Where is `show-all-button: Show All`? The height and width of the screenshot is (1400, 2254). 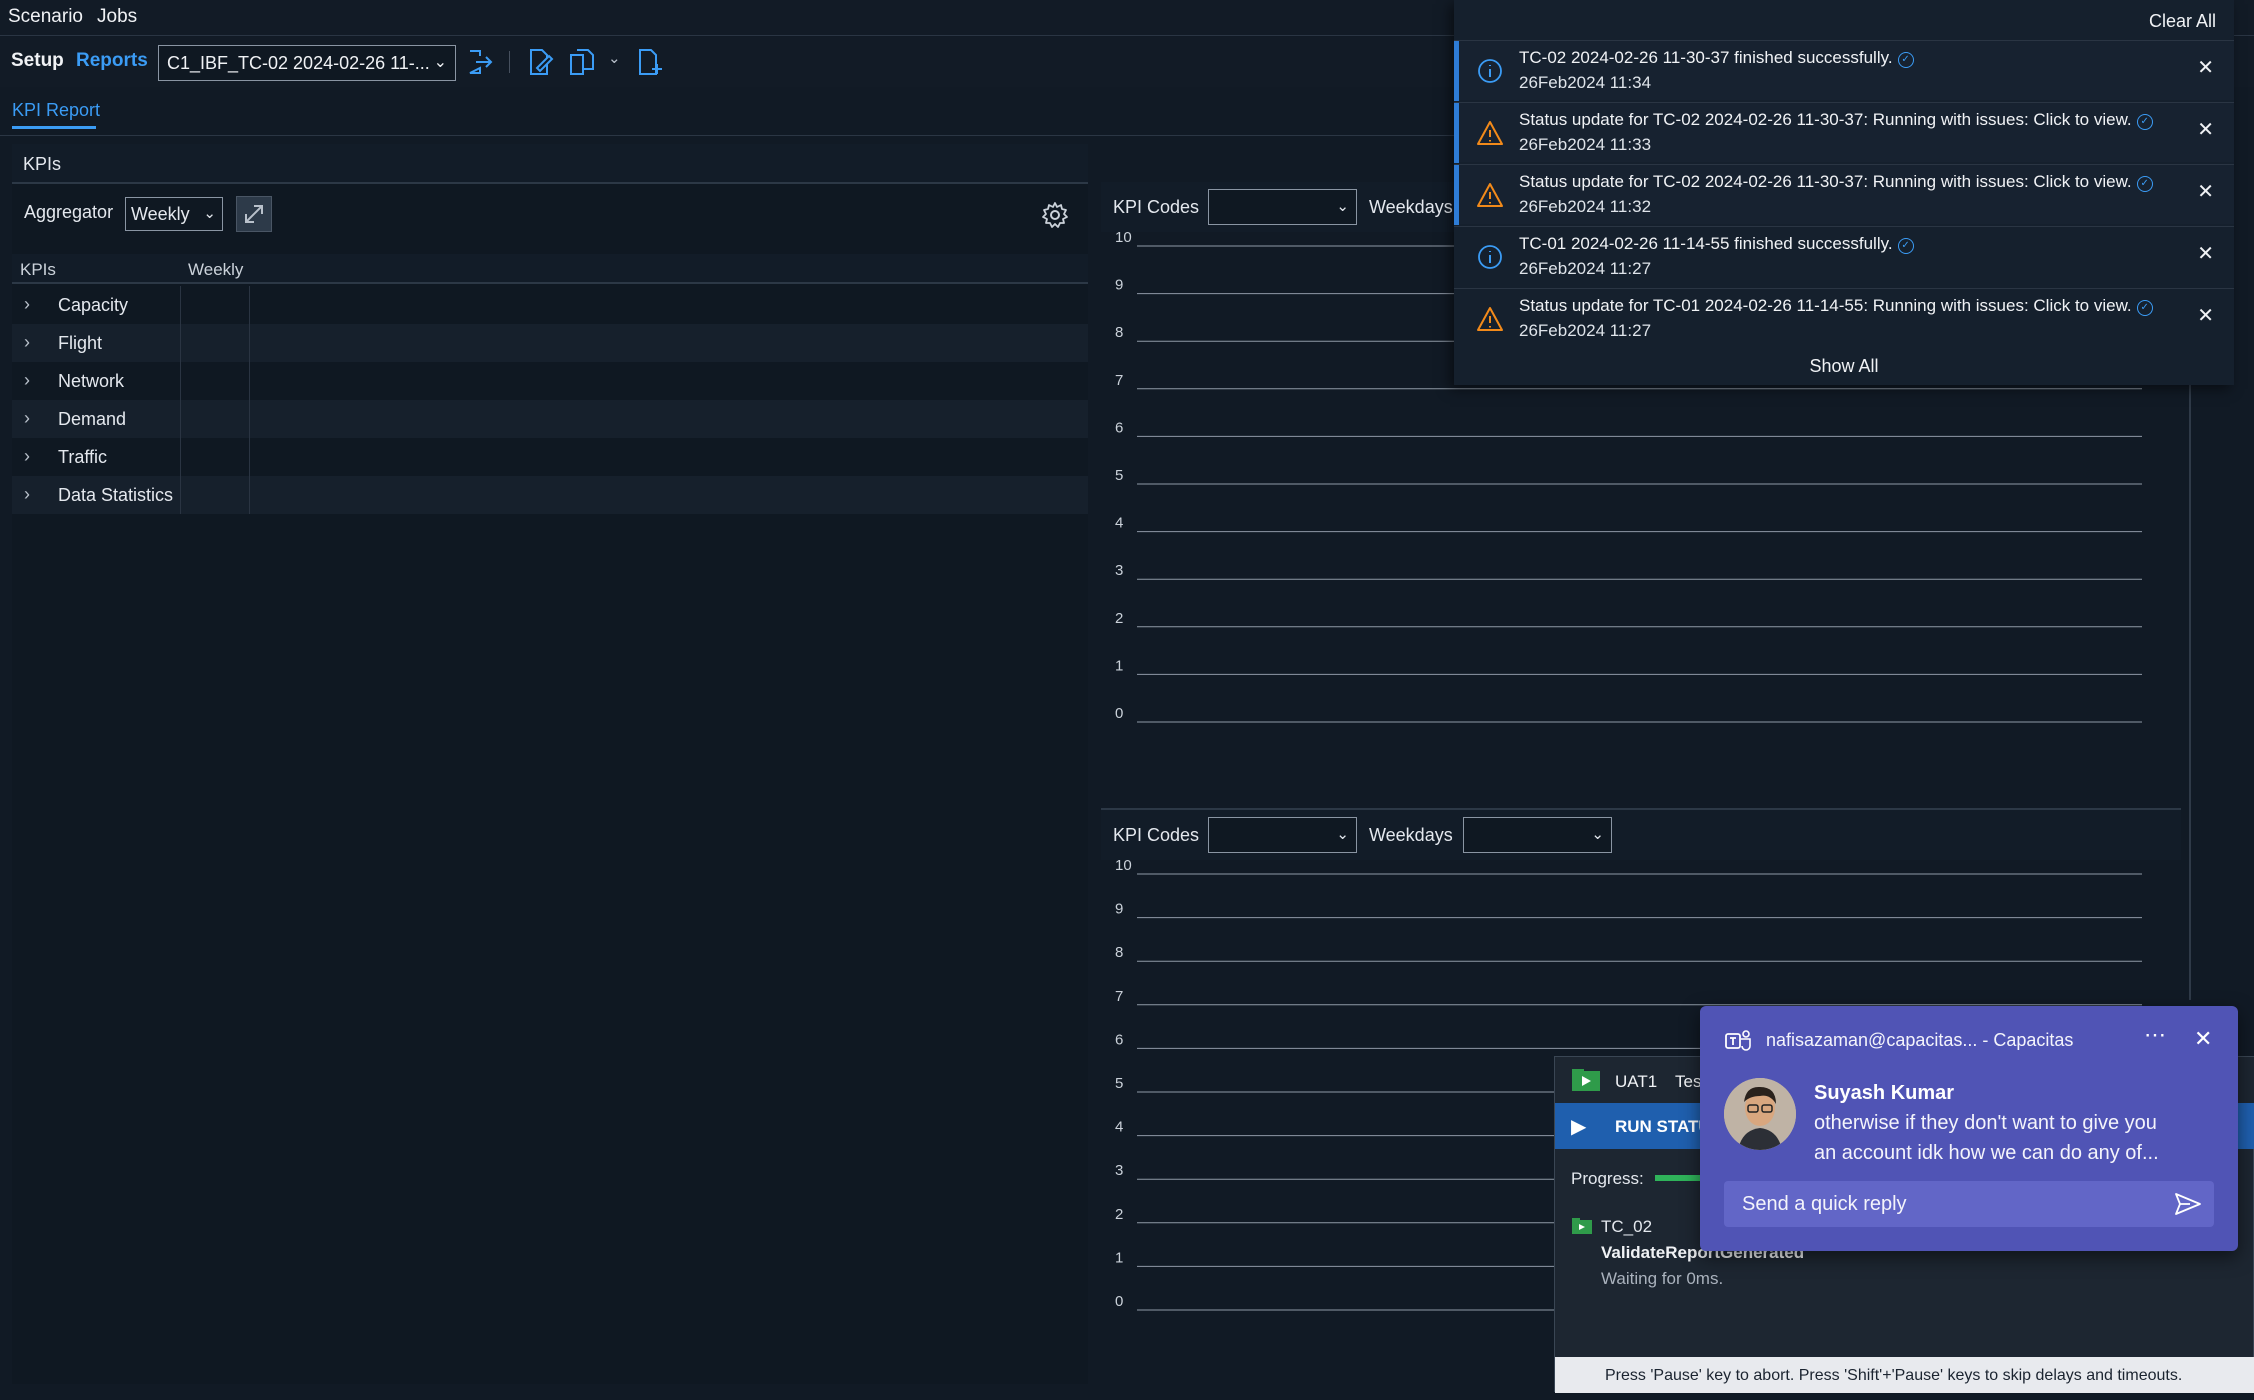
show-all-button: Show All is located at coordinates (1844, 366).